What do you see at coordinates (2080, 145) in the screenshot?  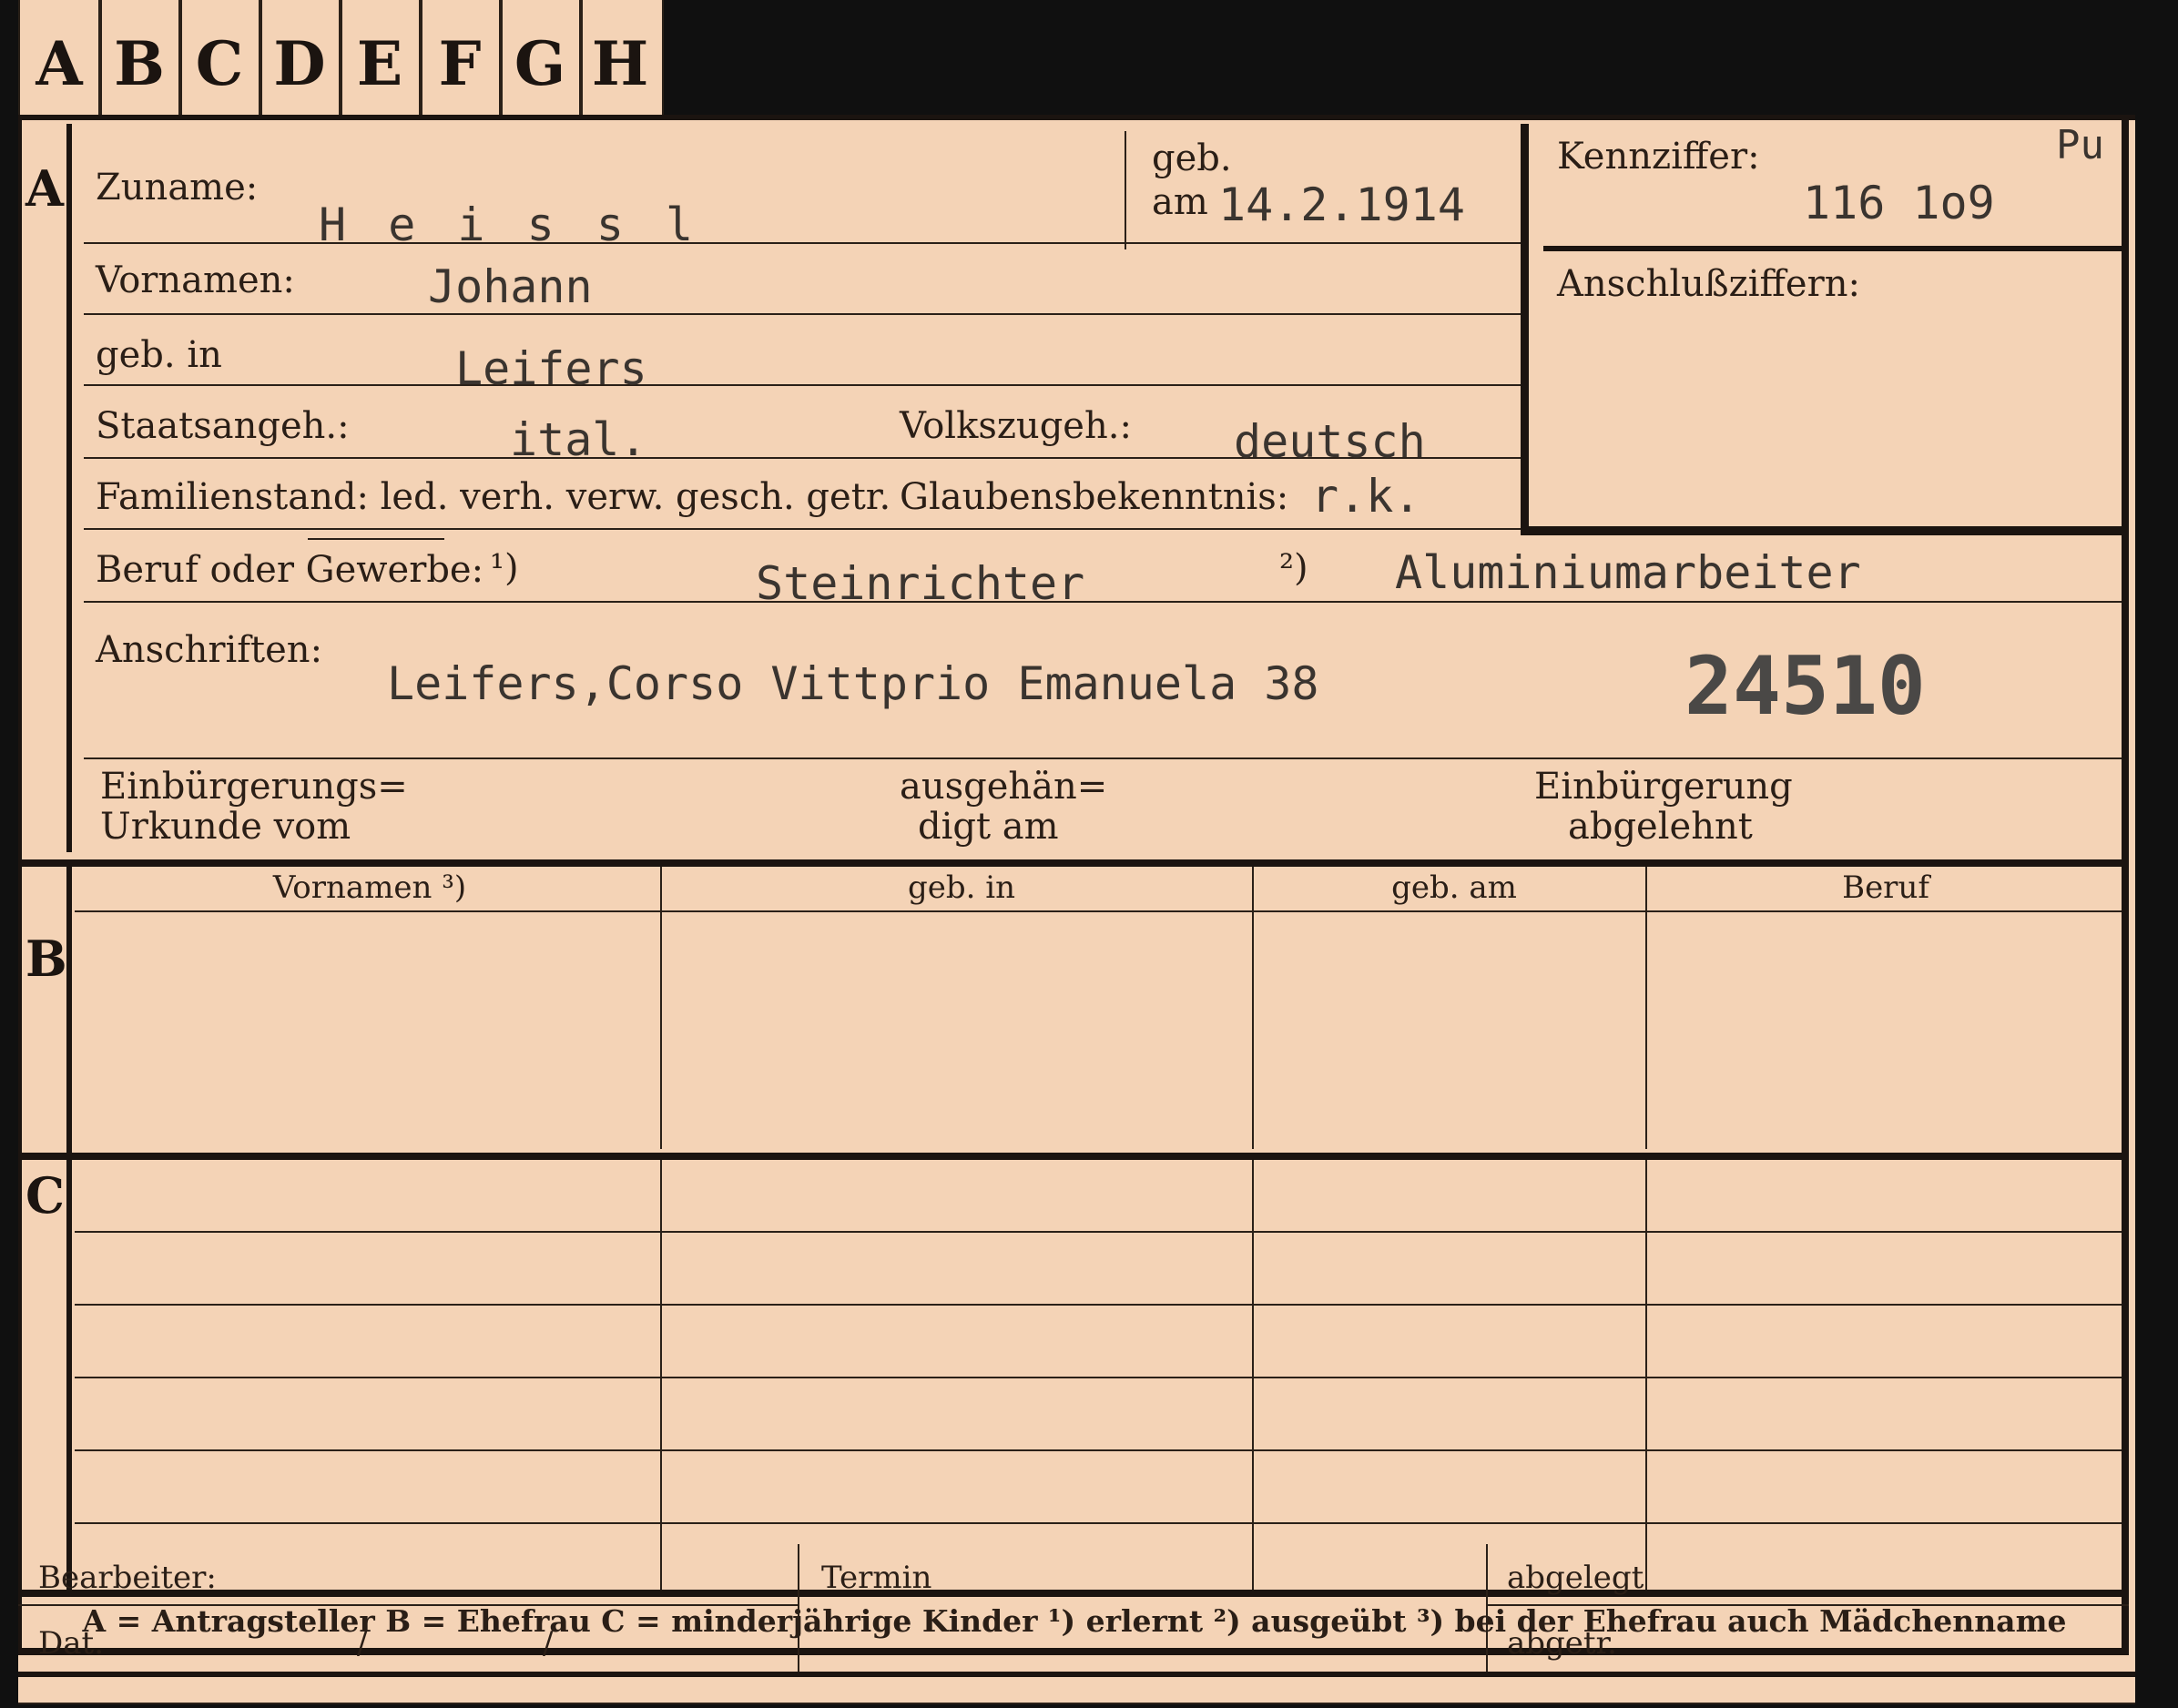 I see `pu-mark: Pu` at bounding box center [2080, 145].